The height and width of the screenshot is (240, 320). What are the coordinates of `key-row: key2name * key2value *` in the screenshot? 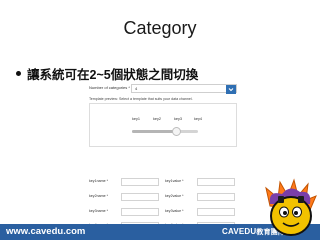 It's located at (163, 197).